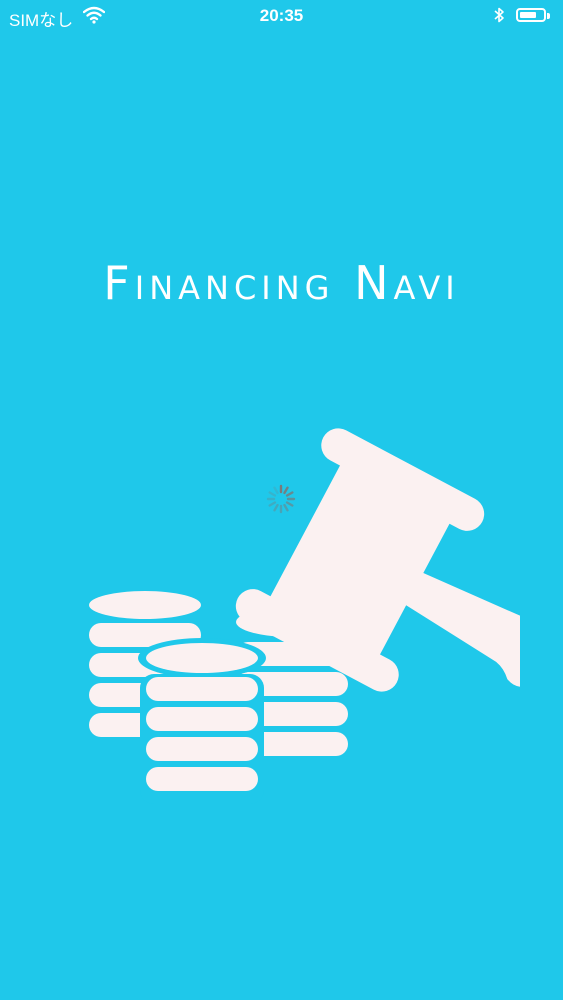  Describe the element at coordinates (499, 17) in the screenshot. I see `bluetooth-icon` at that location.